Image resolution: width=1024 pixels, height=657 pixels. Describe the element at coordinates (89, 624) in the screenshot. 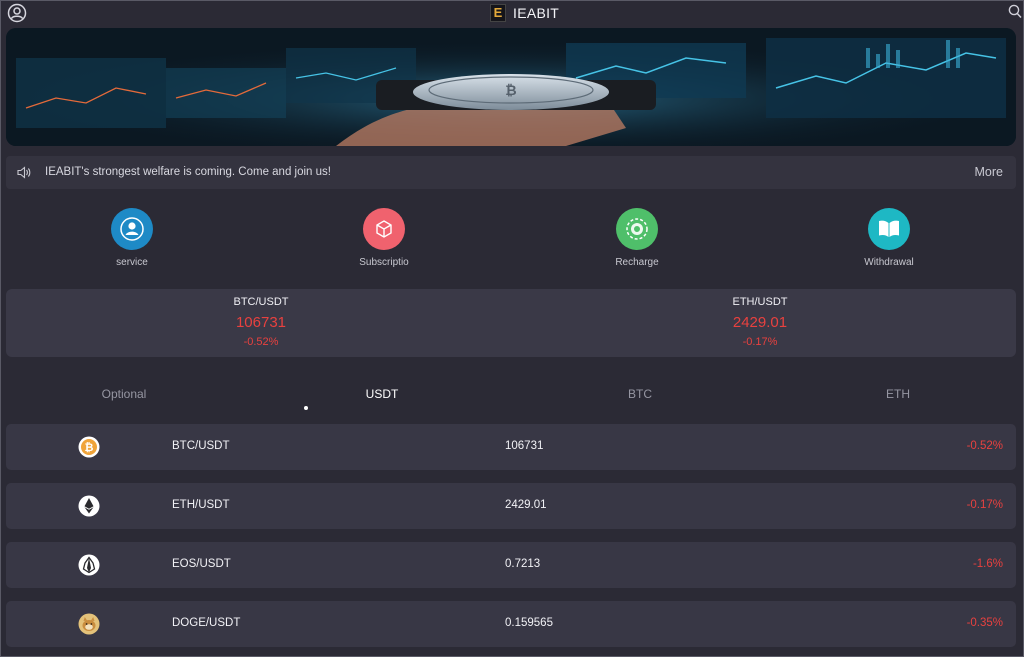

I see `dogecoin-icon` at that location.